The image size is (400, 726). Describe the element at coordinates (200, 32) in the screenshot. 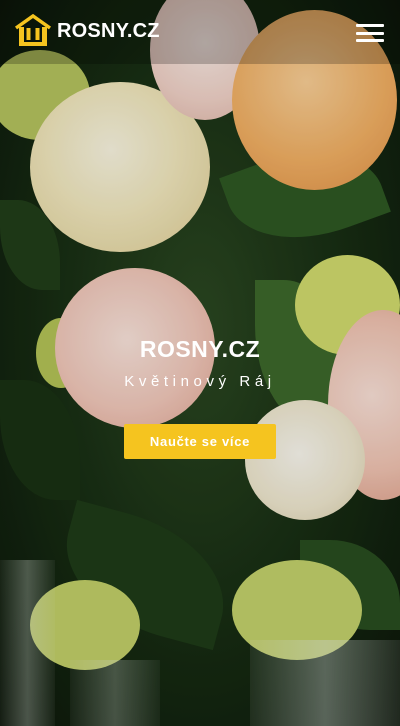

I see `top-navigation-bar: ROSNY.CZ` at that location.